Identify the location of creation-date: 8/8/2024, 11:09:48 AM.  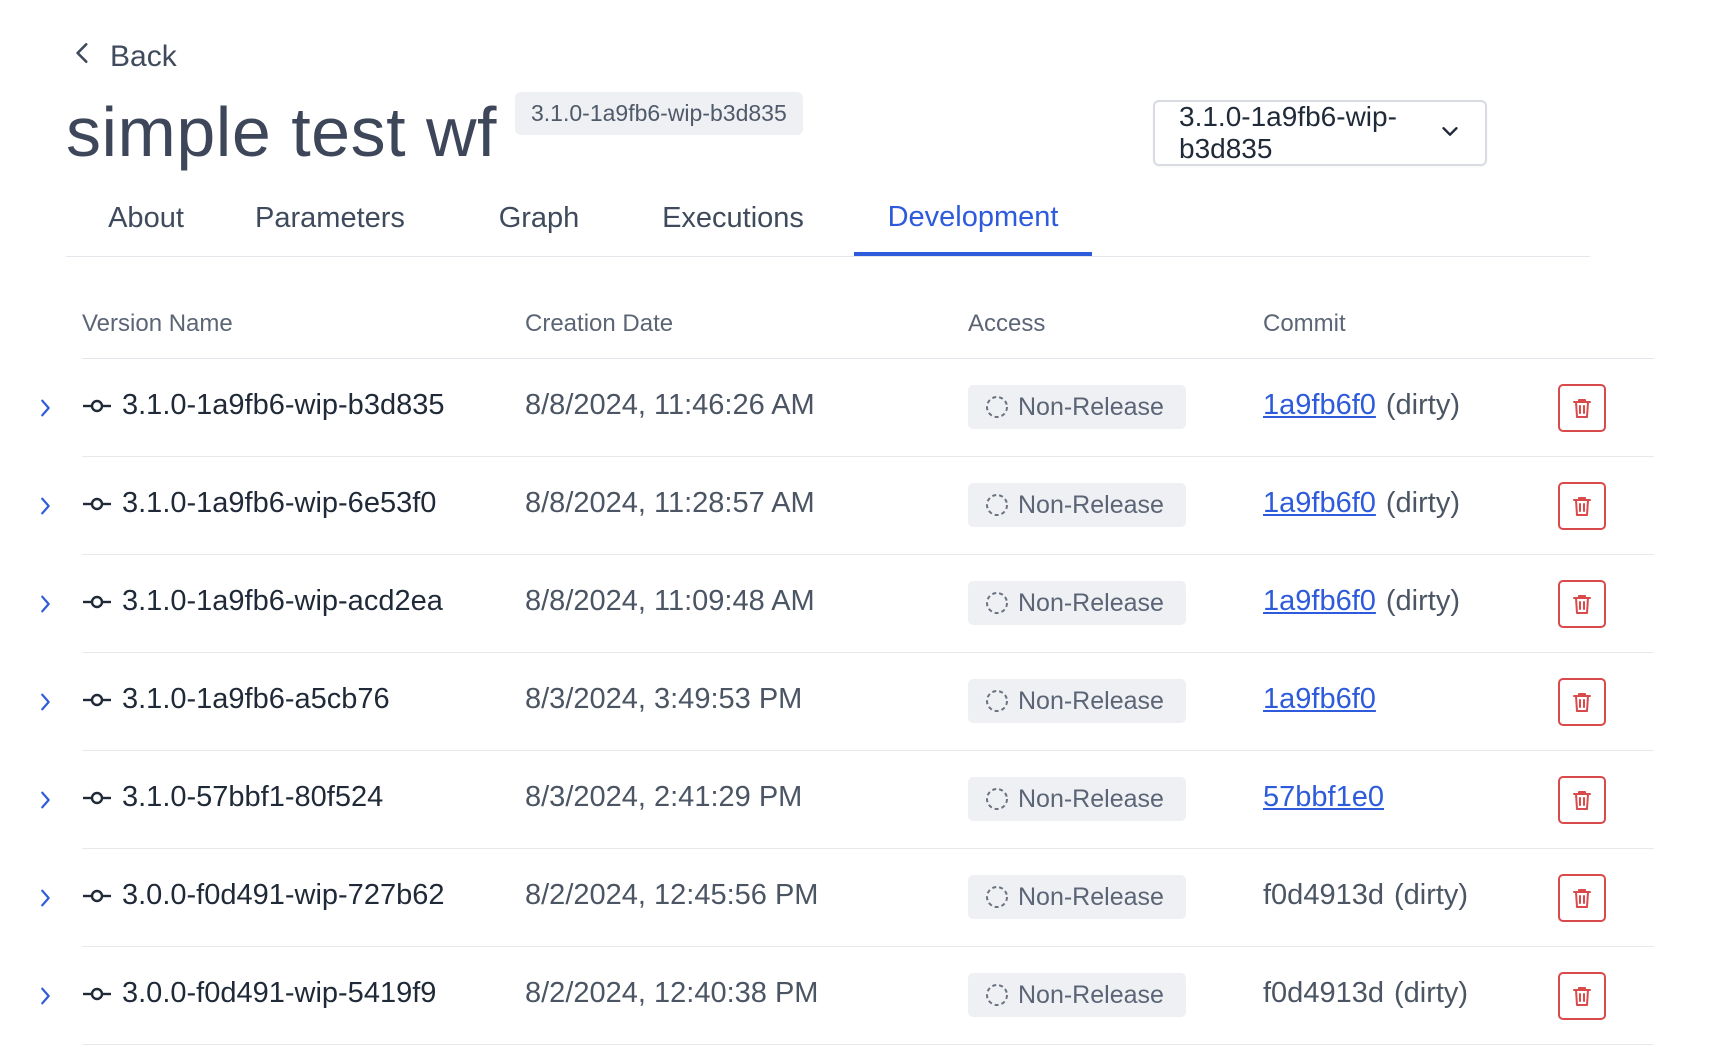
(670, 601).